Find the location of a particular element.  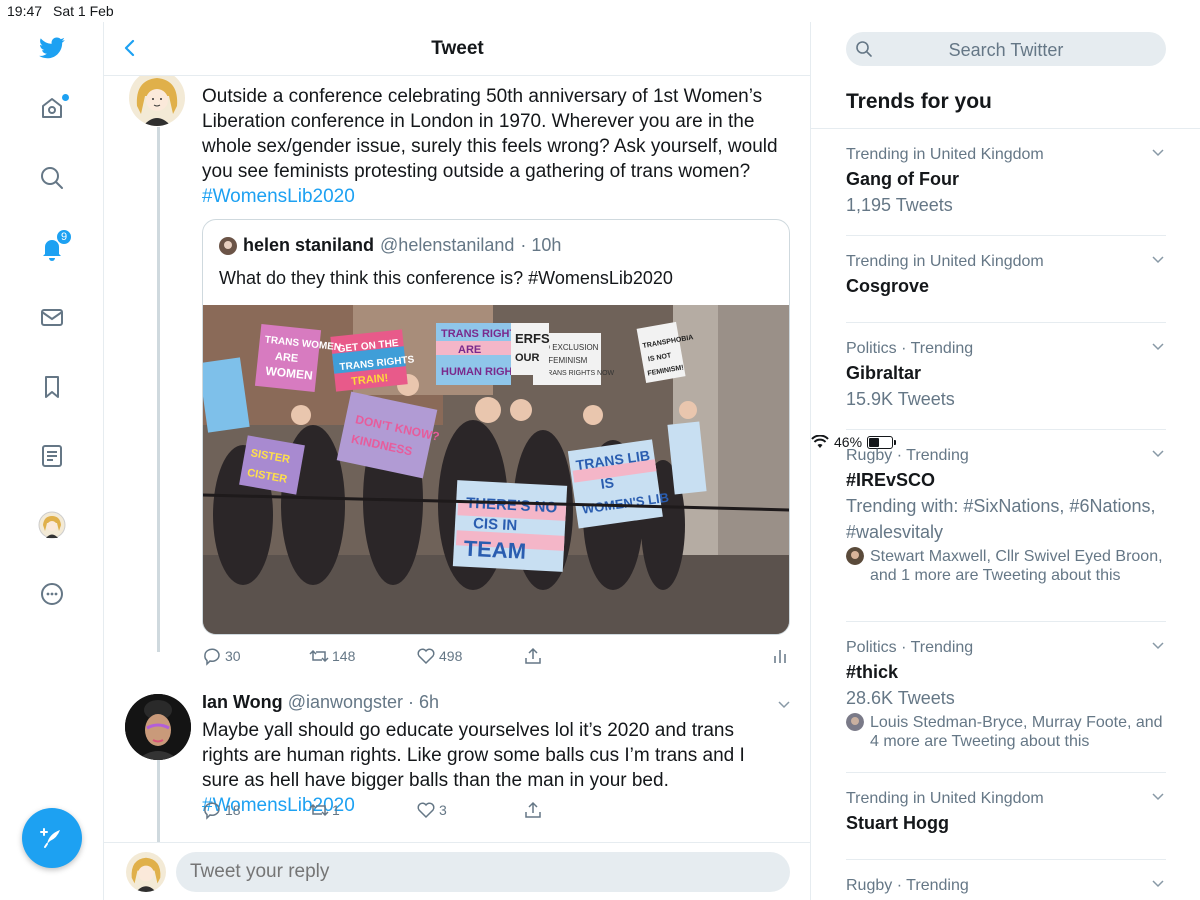

trend-name: #thick is located at coordinates (872, 672).